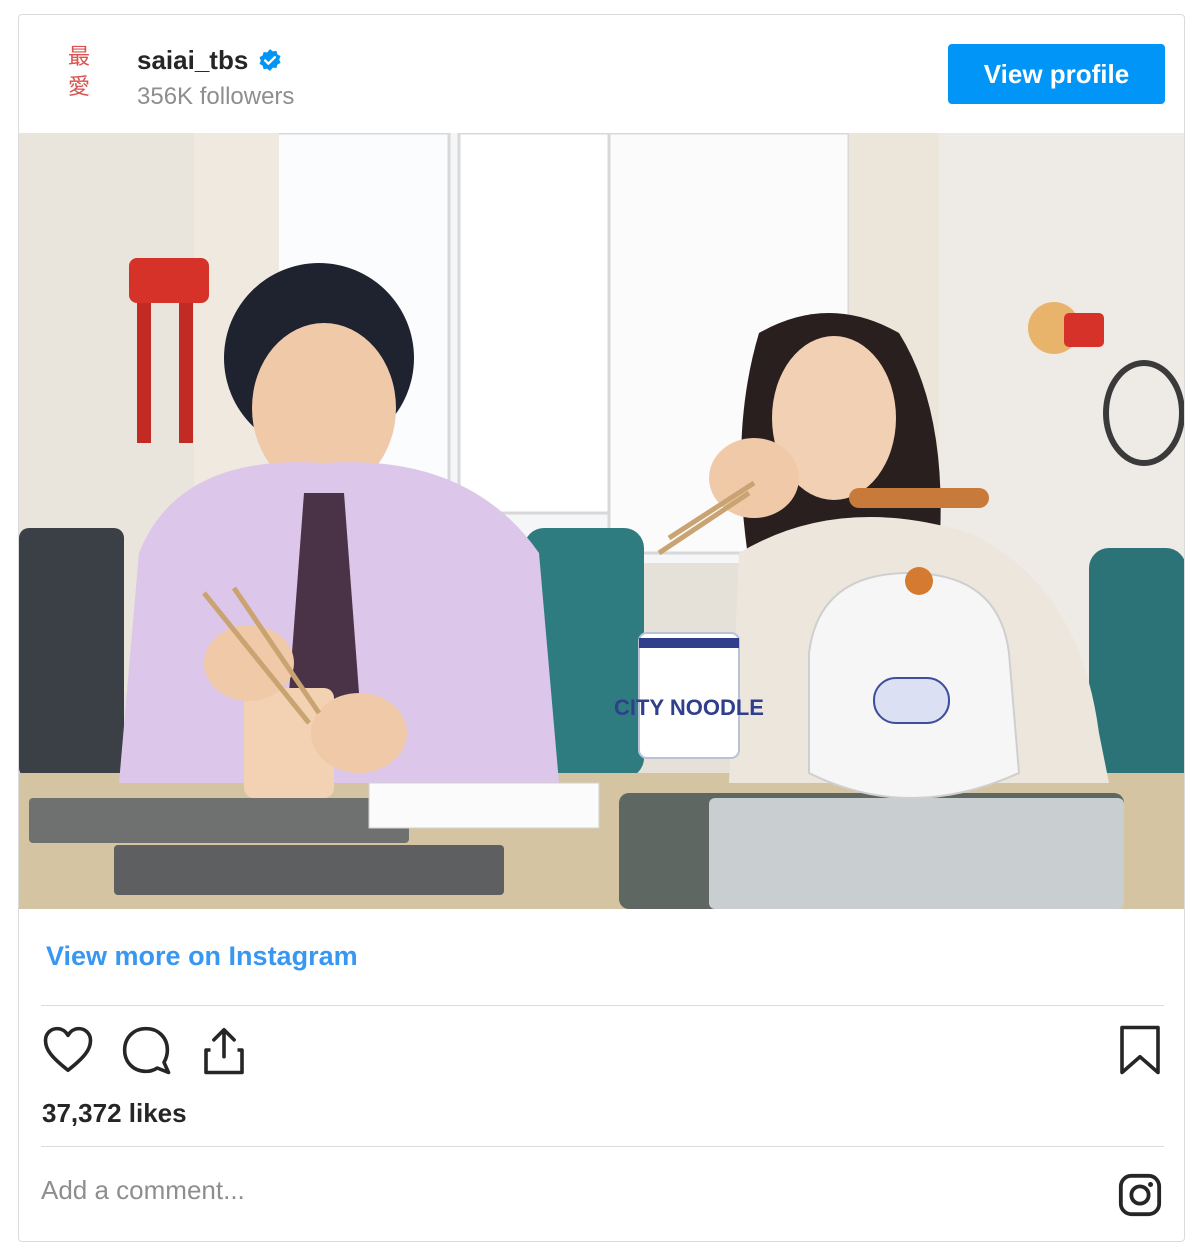 This screenshot has height=1255, width=1200. What do you see at coordinates (79, 73) in the screenshot?
I see `avatar: 最 愛` at bounding box center [79, 73].